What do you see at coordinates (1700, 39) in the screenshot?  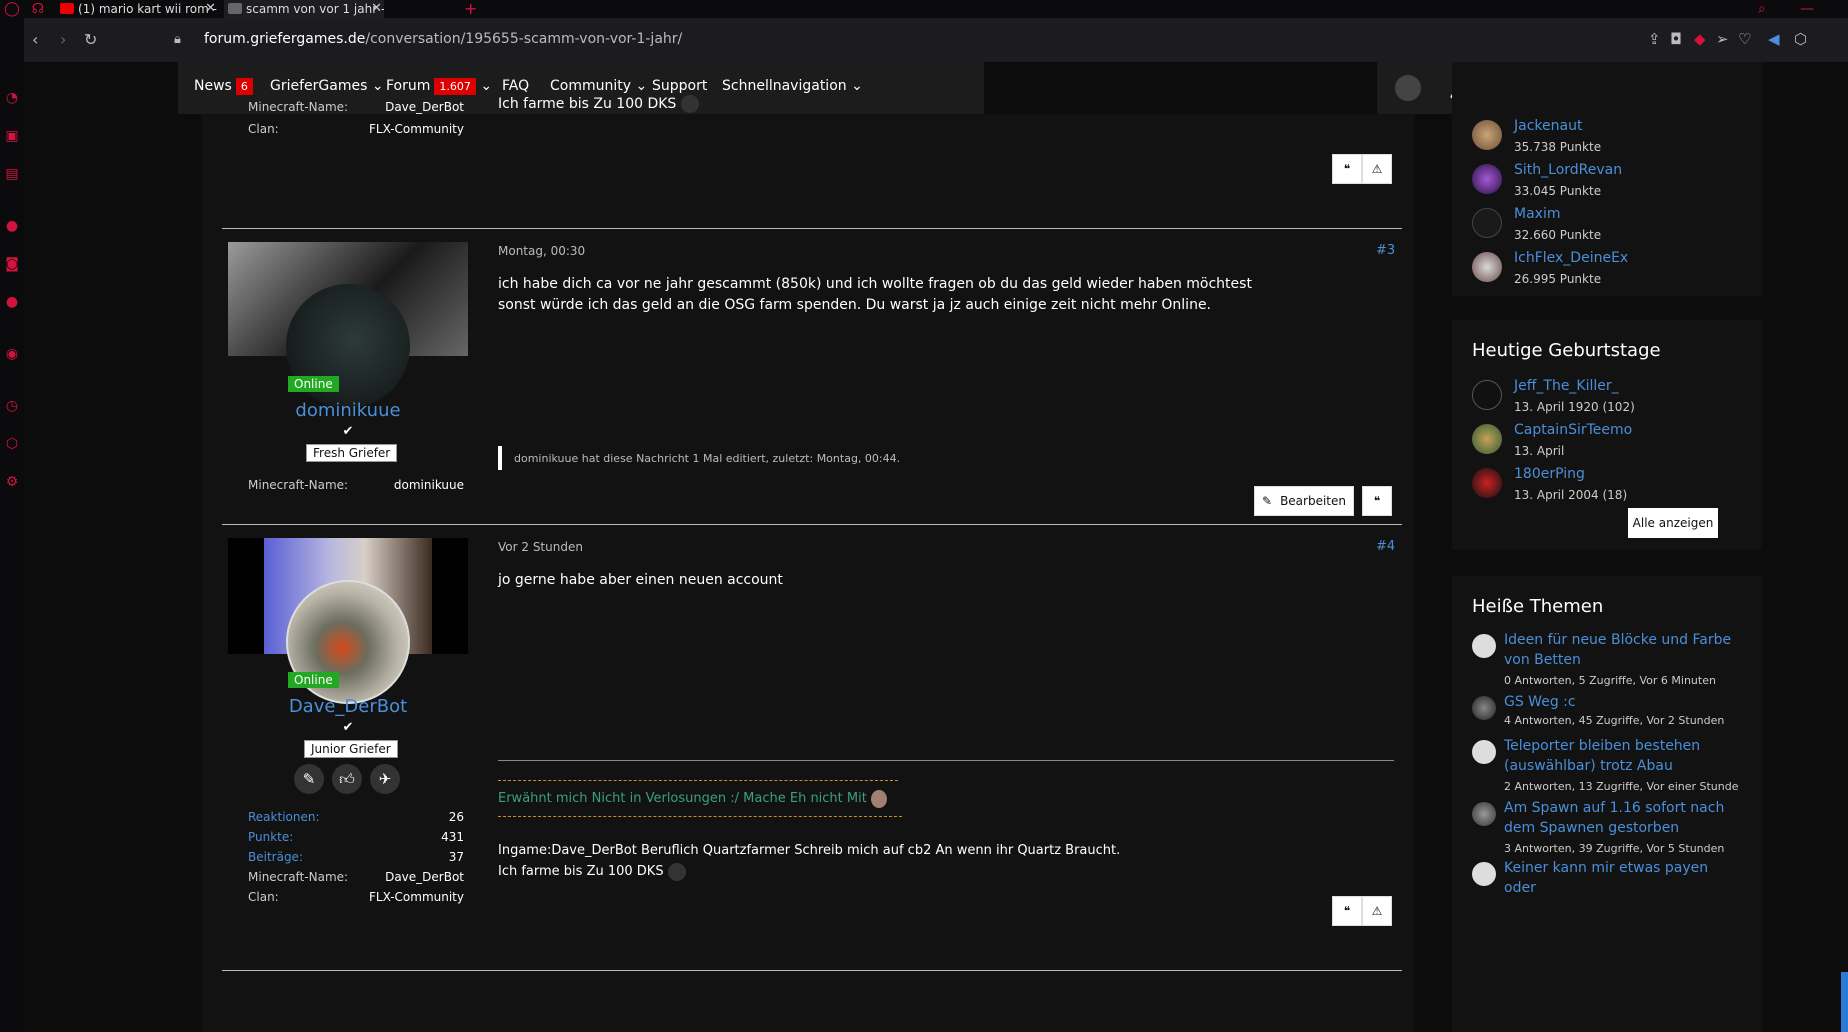 I see `adblock-icon: ◆` at bounding box center [1700, 39].